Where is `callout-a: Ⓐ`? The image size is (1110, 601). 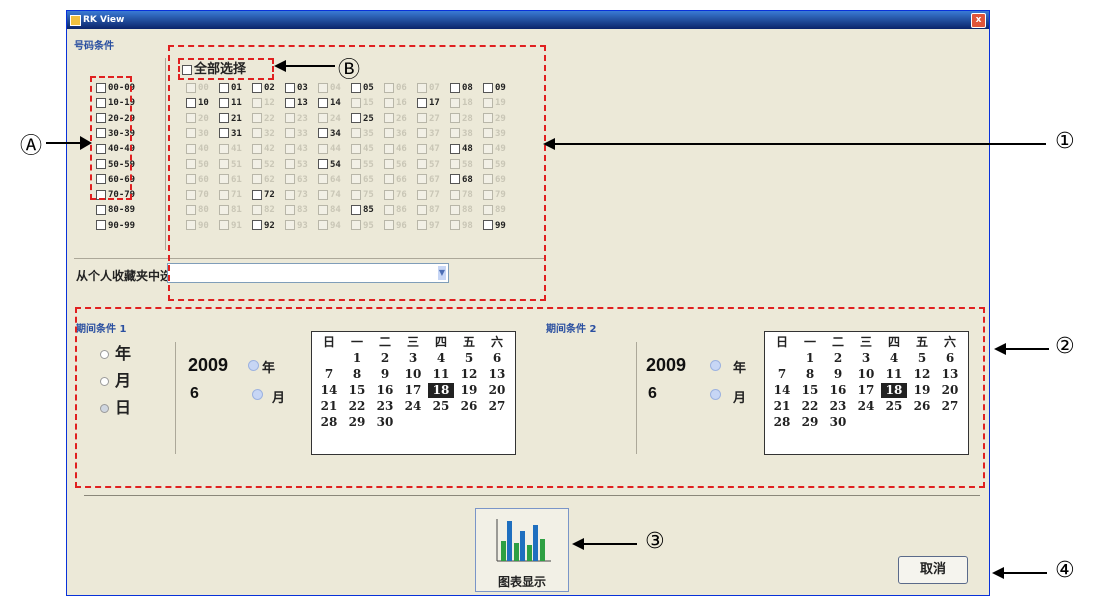
callout-a: Ⓐ is located at coordinates (31, 146).